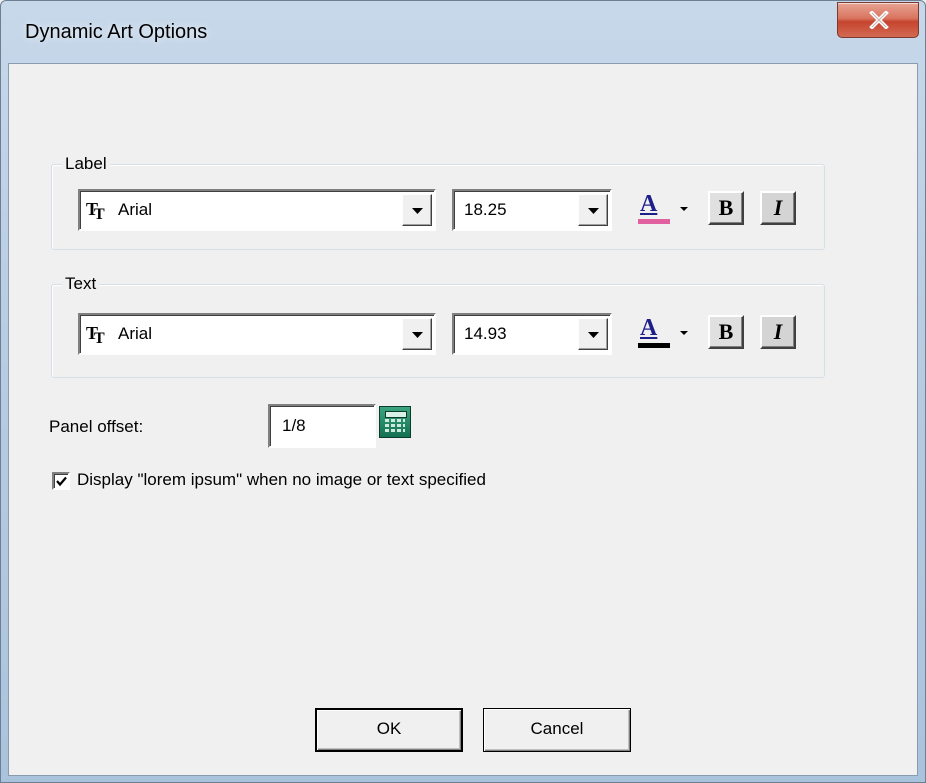  I want to click on text-group-title: Text, so click(81, 284).